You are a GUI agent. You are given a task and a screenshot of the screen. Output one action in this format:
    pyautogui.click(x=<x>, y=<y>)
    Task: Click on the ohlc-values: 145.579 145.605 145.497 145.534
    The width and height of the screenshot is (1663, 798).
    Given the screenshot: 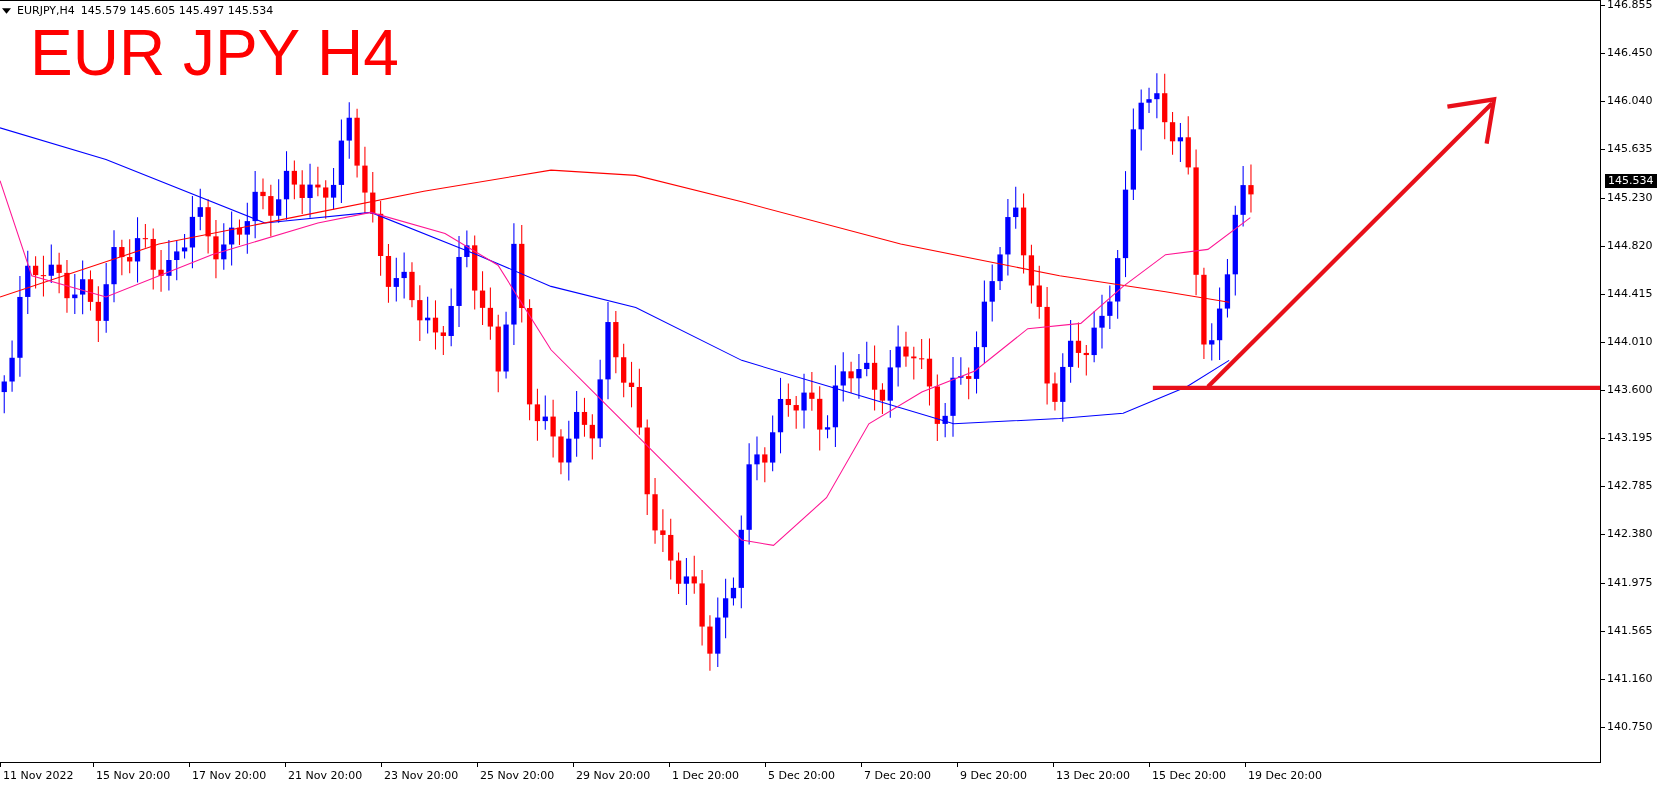 What is the action you would take?
    pyautogui.click(x=177, y=10)
    